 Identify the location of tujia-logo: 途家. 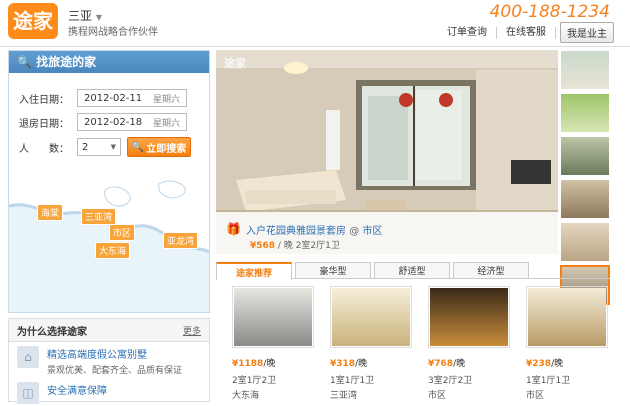
(33, 21).